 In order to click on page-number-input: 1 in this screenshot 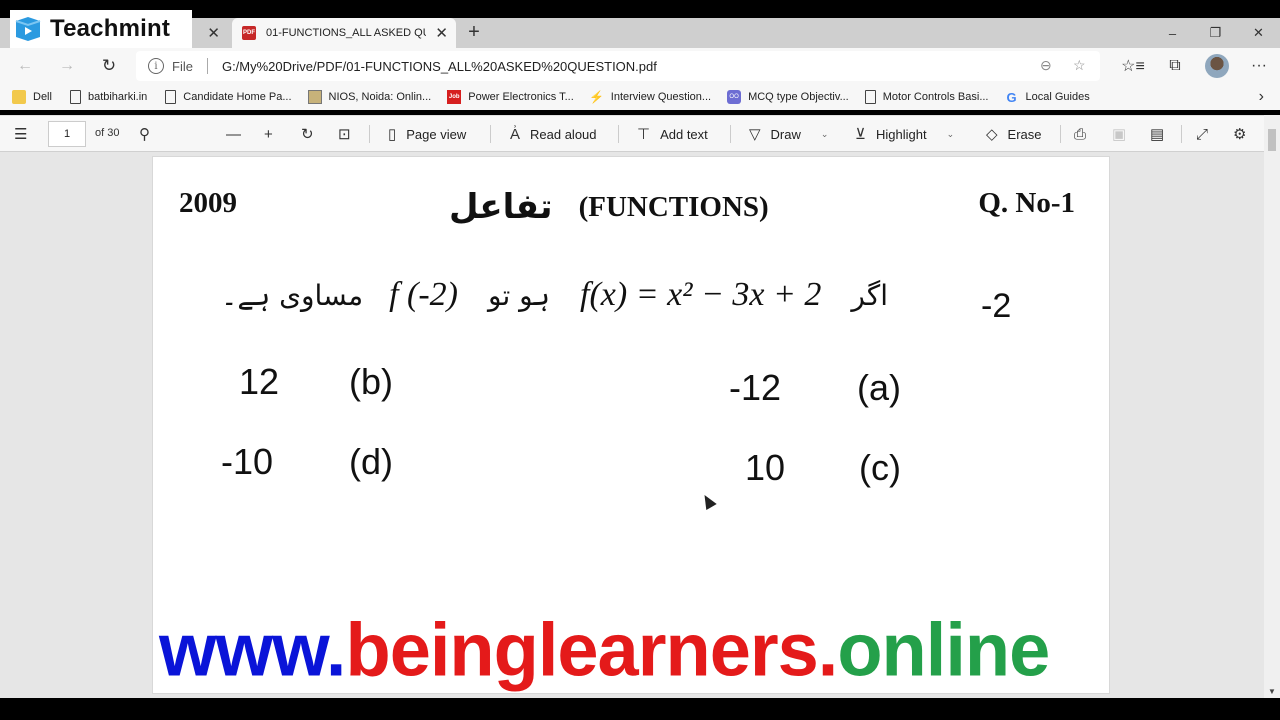, I will do `click(67, 134)`.